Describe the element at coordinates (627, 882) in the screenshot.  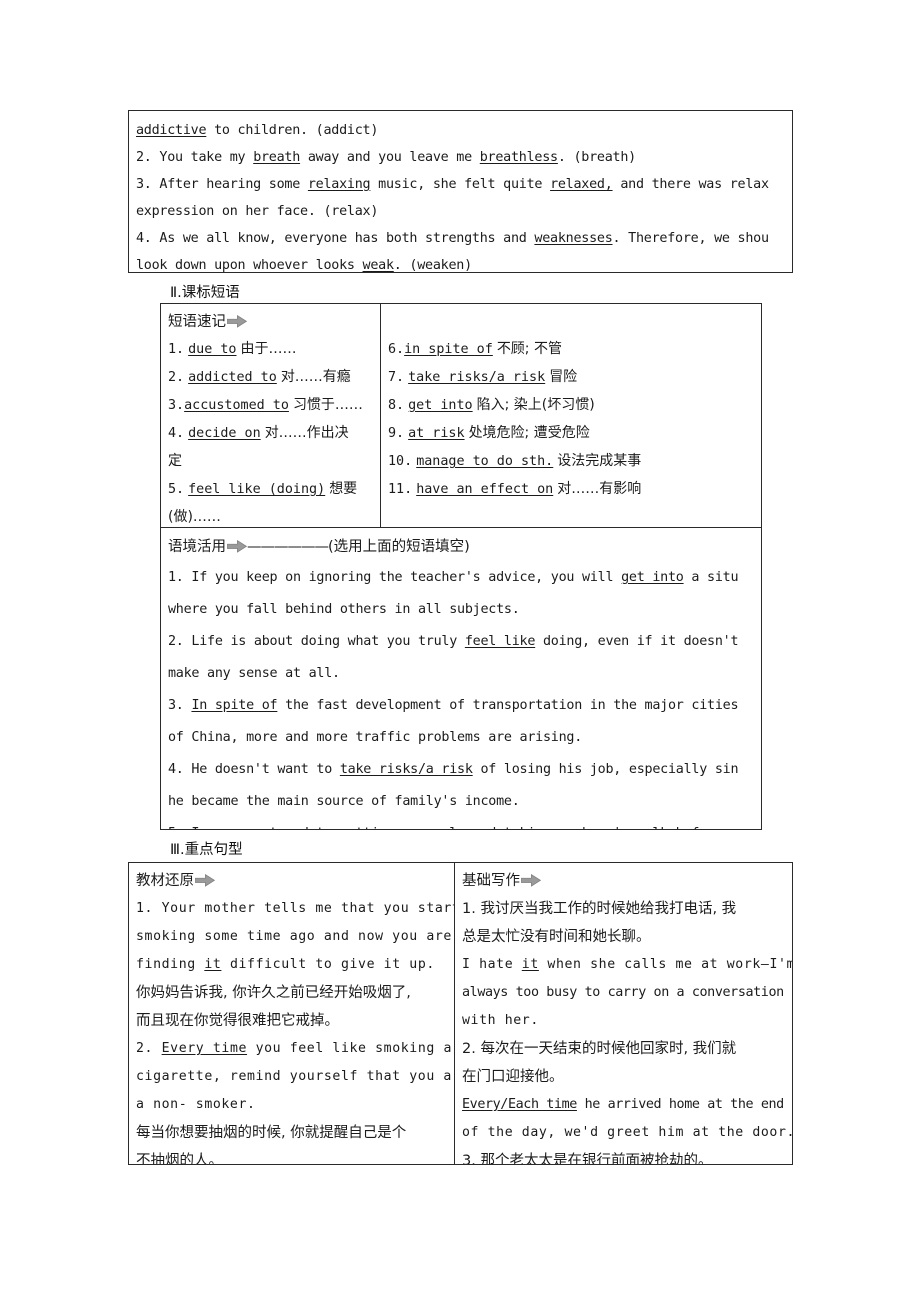
I see `basic-writing-title: 基础写作` at that location.